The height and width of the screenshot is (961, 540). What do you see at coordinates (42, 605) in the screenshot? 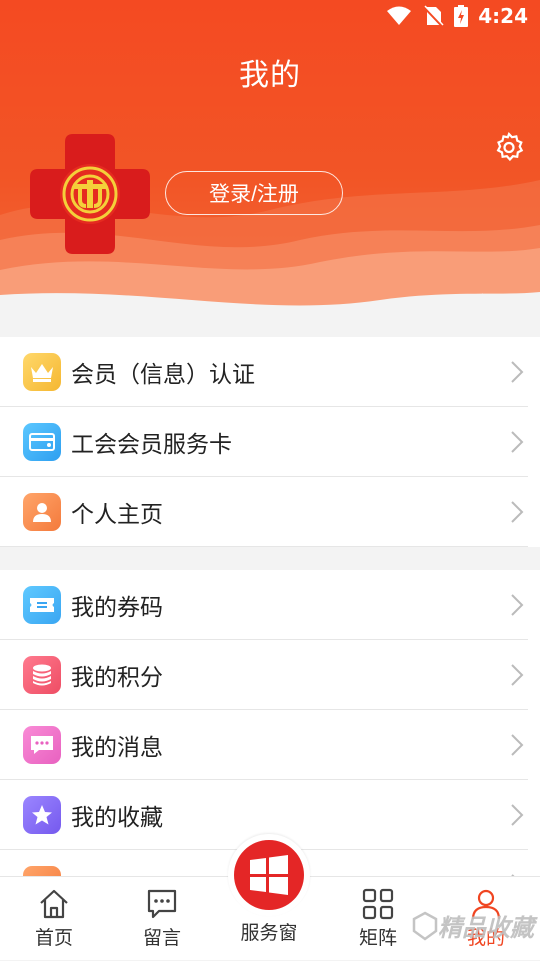
I see `ticket-icon` at bounding box center [42, 605].